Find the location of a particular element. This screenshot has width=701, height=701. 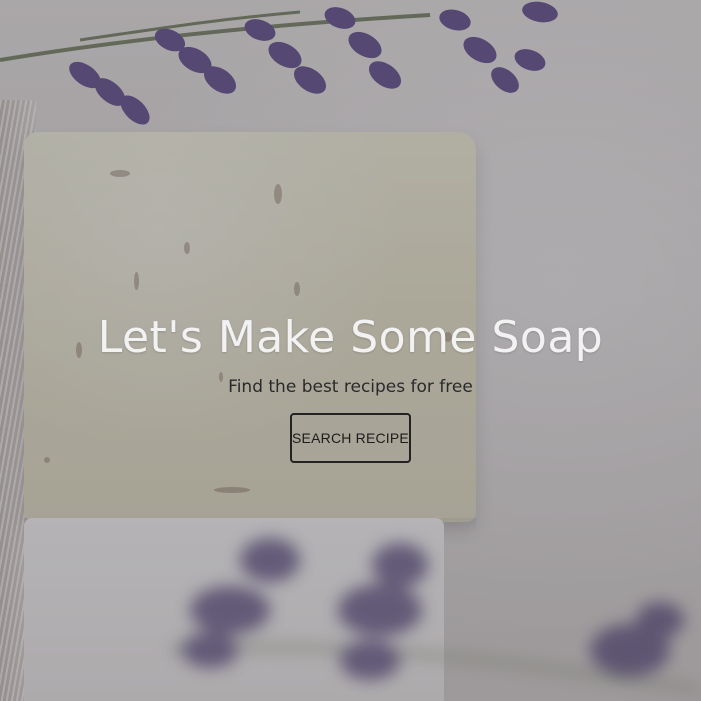

hero-subtitle: Find the best recipes for free is located at coordinates (350, 387).